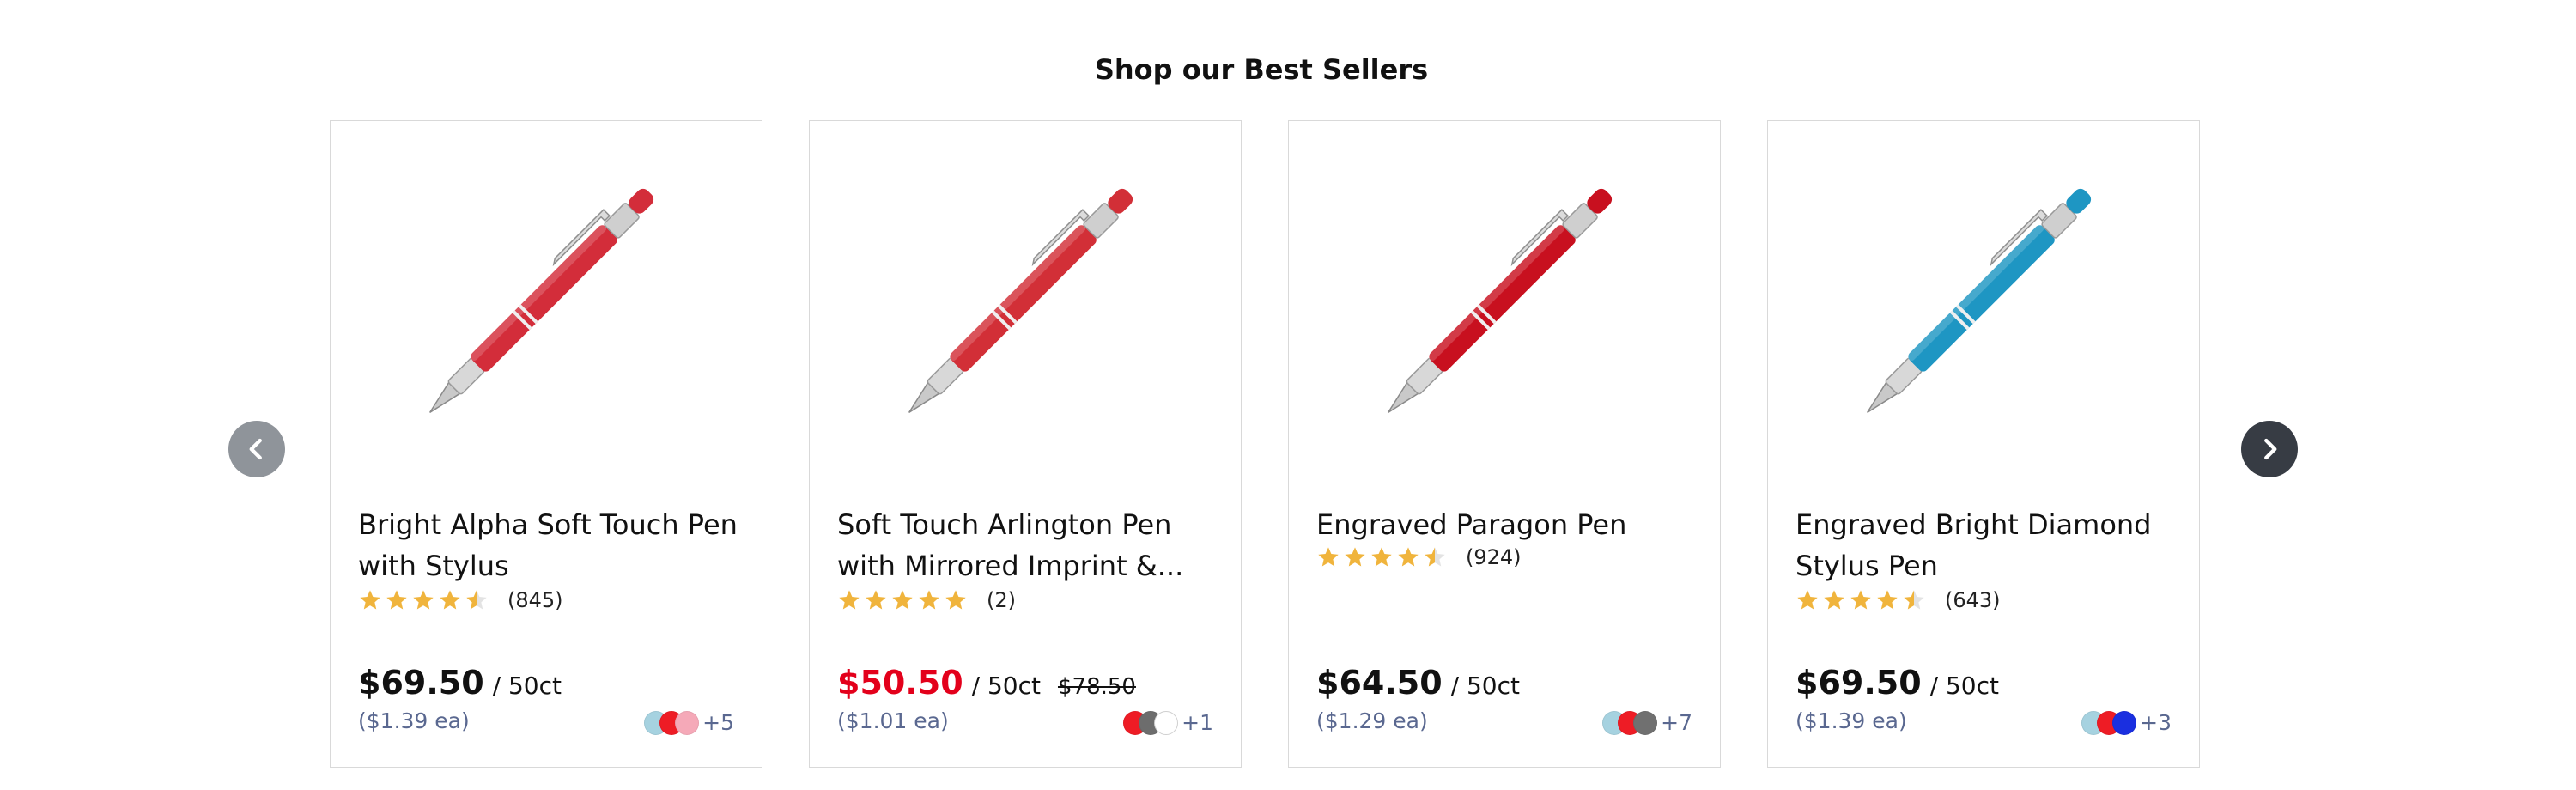 This screenshot has height=790, width=2576. I want to click on review-count: (2), so click(1002, 600).